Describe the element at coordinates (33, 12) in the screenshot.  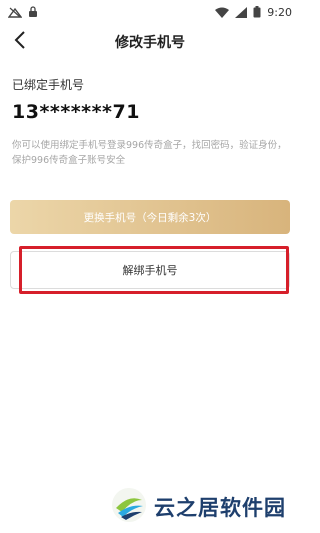
I see `lock-icon` at that location.